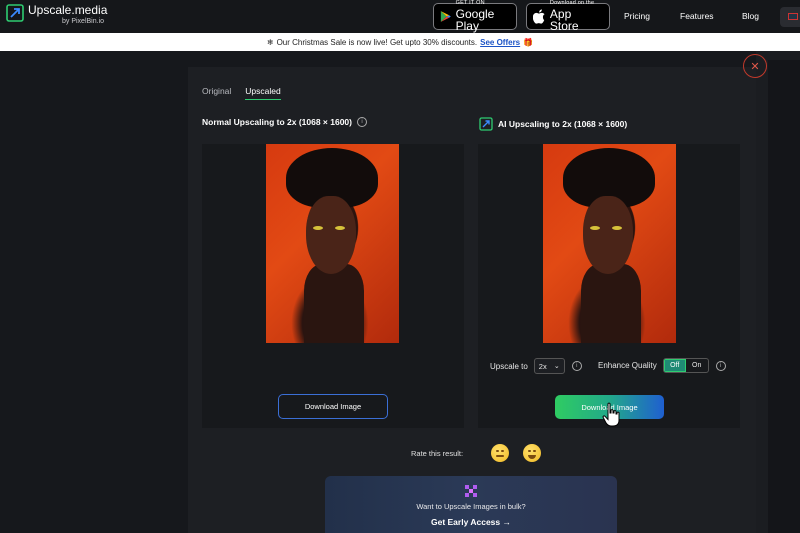  I want to click on hand-cursor-icon, so click(611, 414).